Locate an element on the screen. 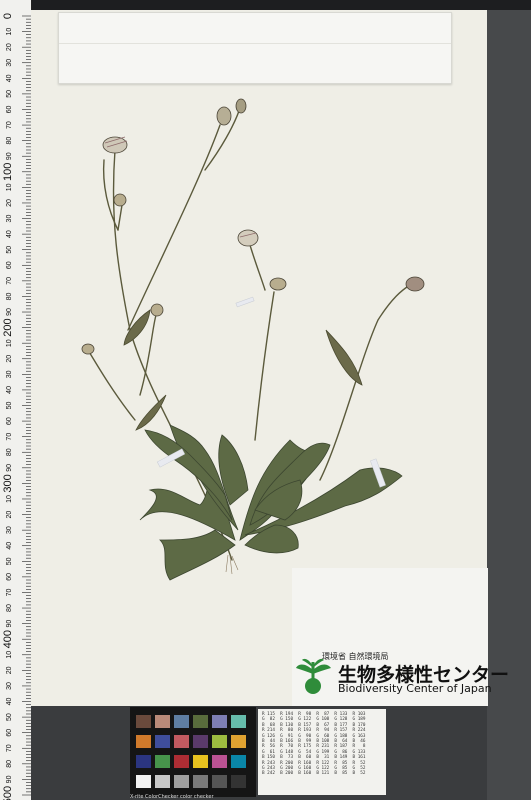  basal-rosette is located at coordinates (271, 502).